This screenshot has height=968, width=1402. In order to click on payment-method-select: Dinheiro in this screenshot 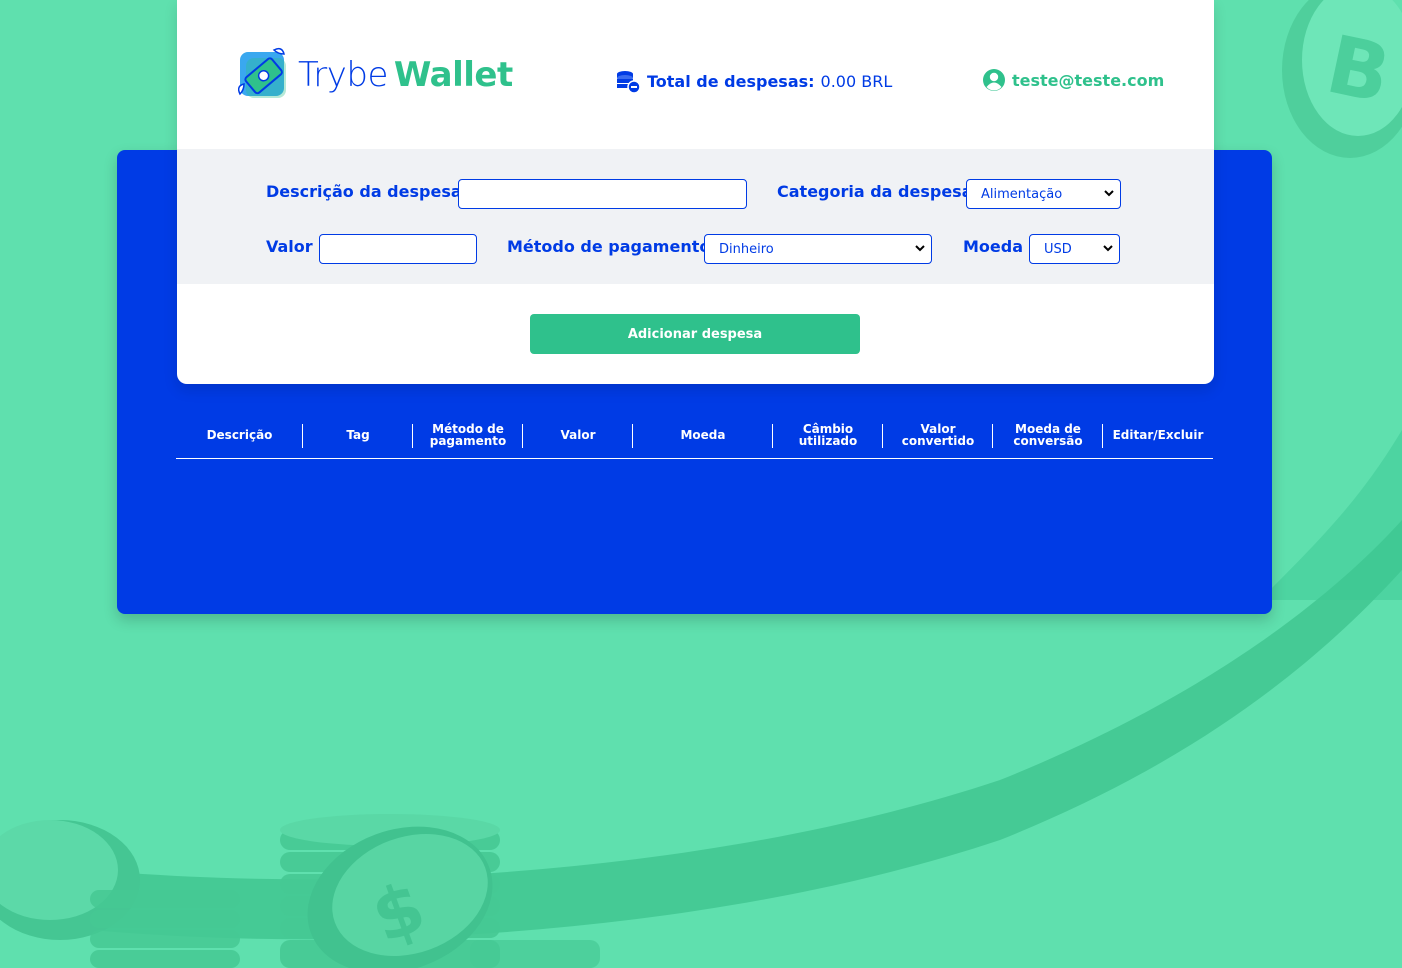, I will do `click(818, 249)`.